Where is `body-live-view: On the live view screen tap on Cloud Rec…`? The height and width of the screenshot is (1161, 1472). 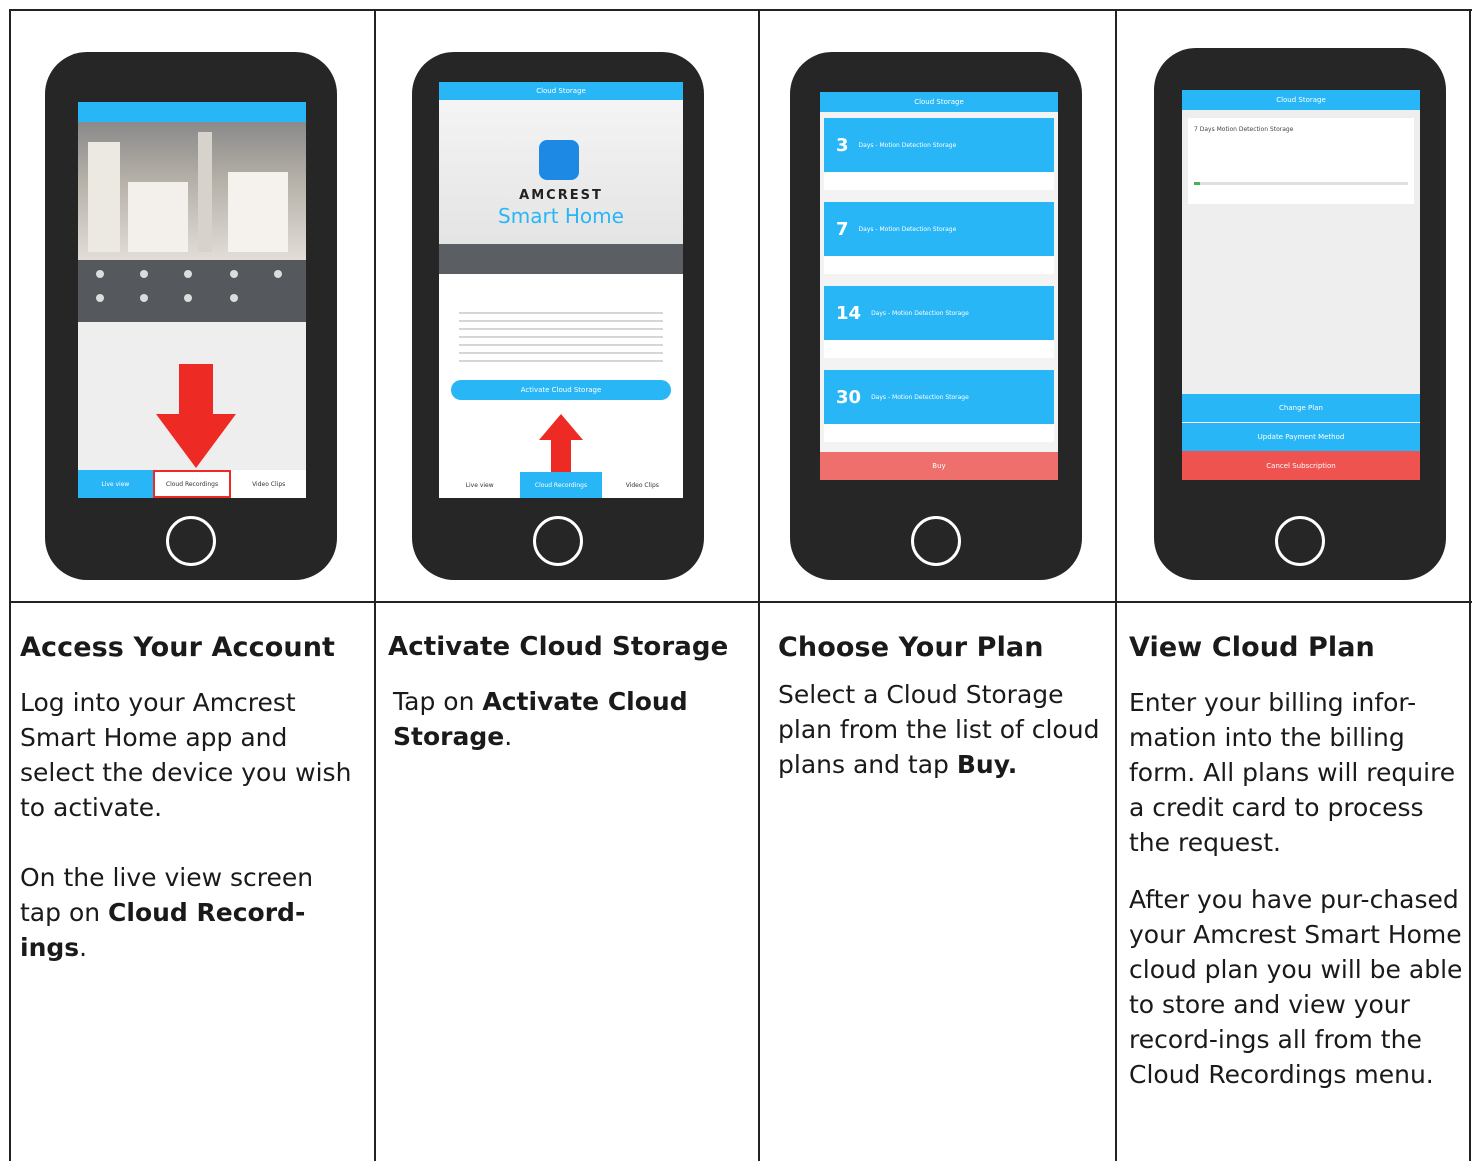 body-live-view: On the live view screen tap on Cloud Rec… is located at coordinates (167, 912).